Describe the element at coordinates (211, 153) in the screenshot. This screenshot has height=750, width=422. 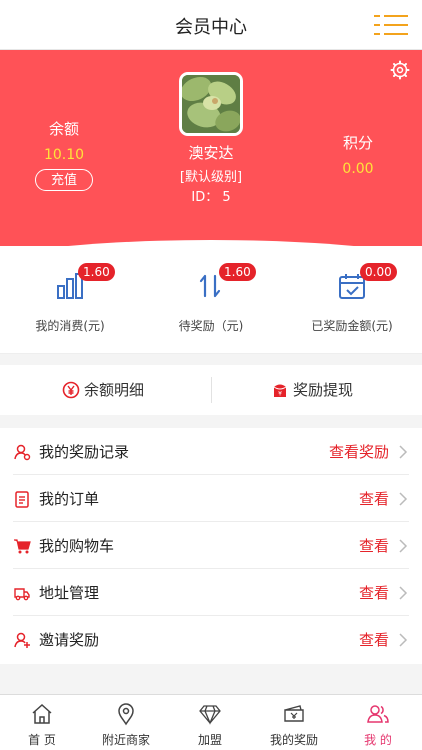
I see `user-name: 澳安达` at that location.